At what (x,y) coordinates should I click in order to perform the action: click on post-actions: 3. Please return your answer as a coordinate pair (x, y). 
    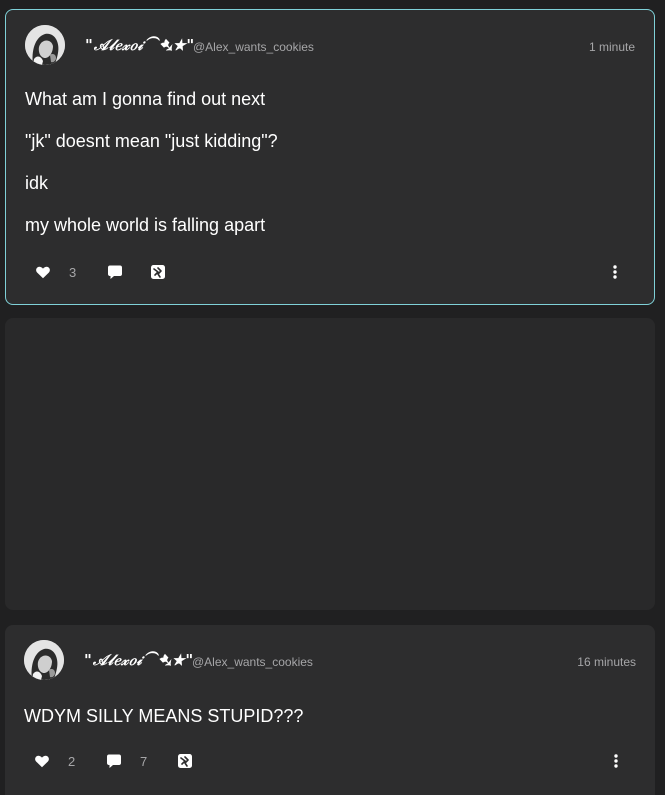
    Looking at the image, I should click on (330, 272).